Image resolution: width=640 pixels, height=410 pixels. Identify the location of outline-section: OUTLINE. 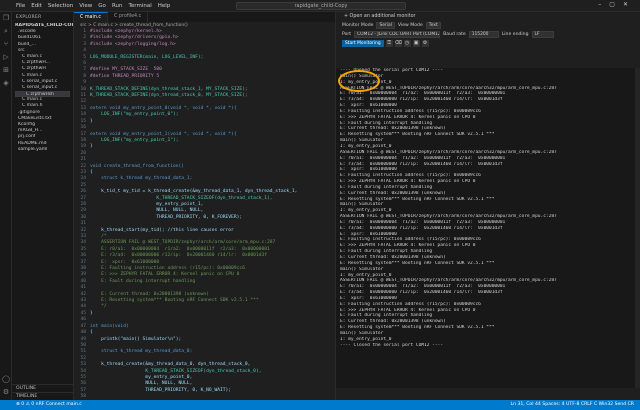
(42, 387).